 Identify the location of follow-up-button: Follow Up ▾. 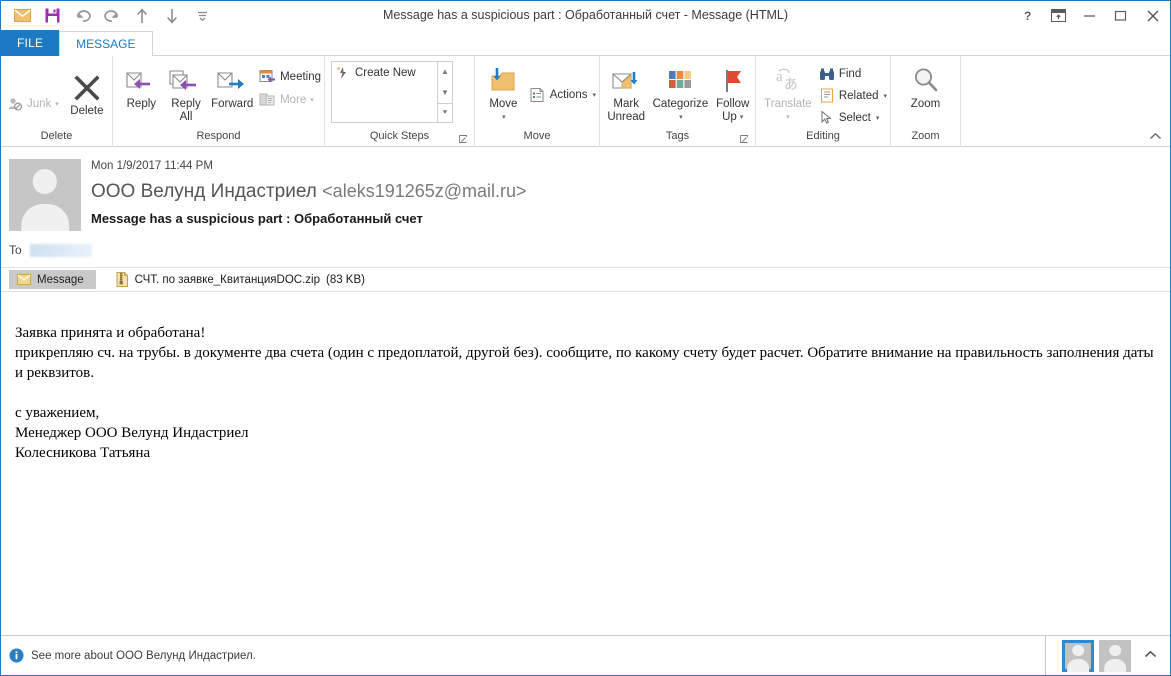
(732, 92).